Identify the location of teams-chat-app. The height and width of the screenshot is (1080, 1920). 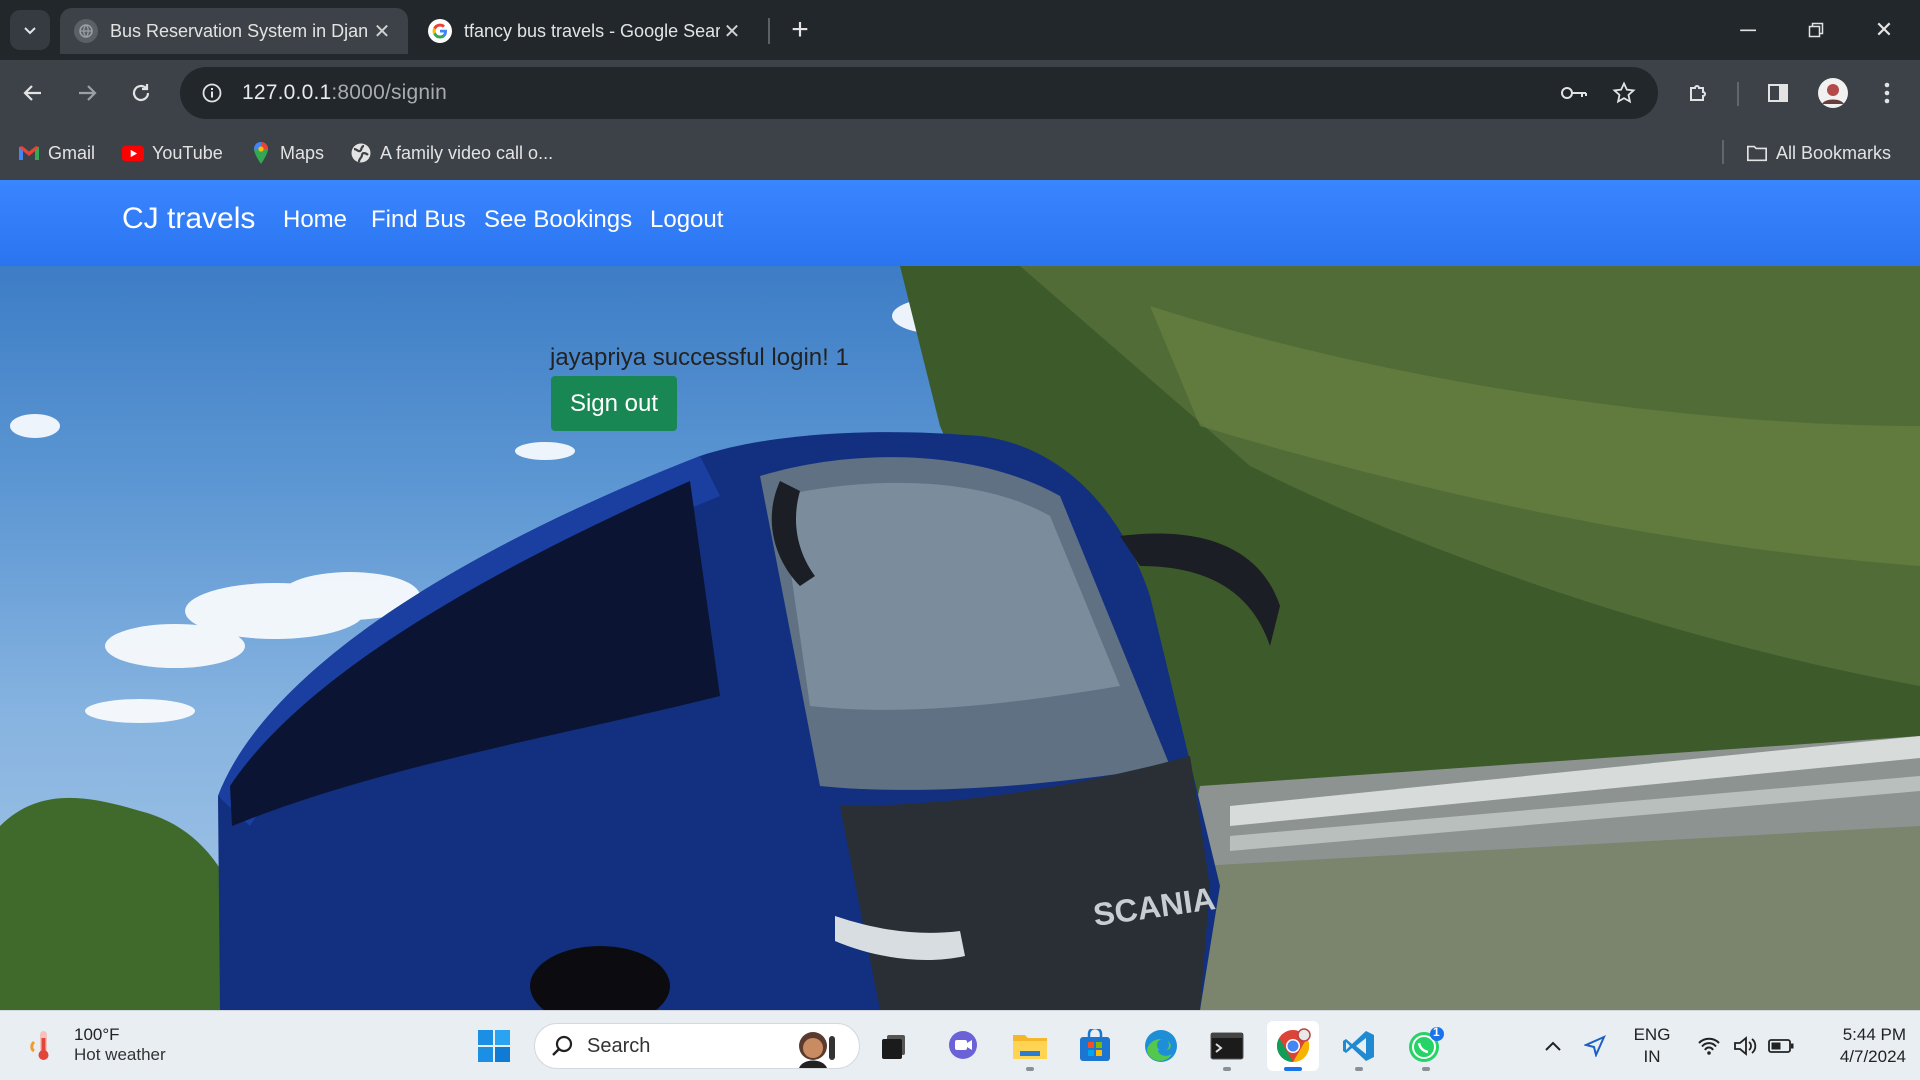
(963, 1046).